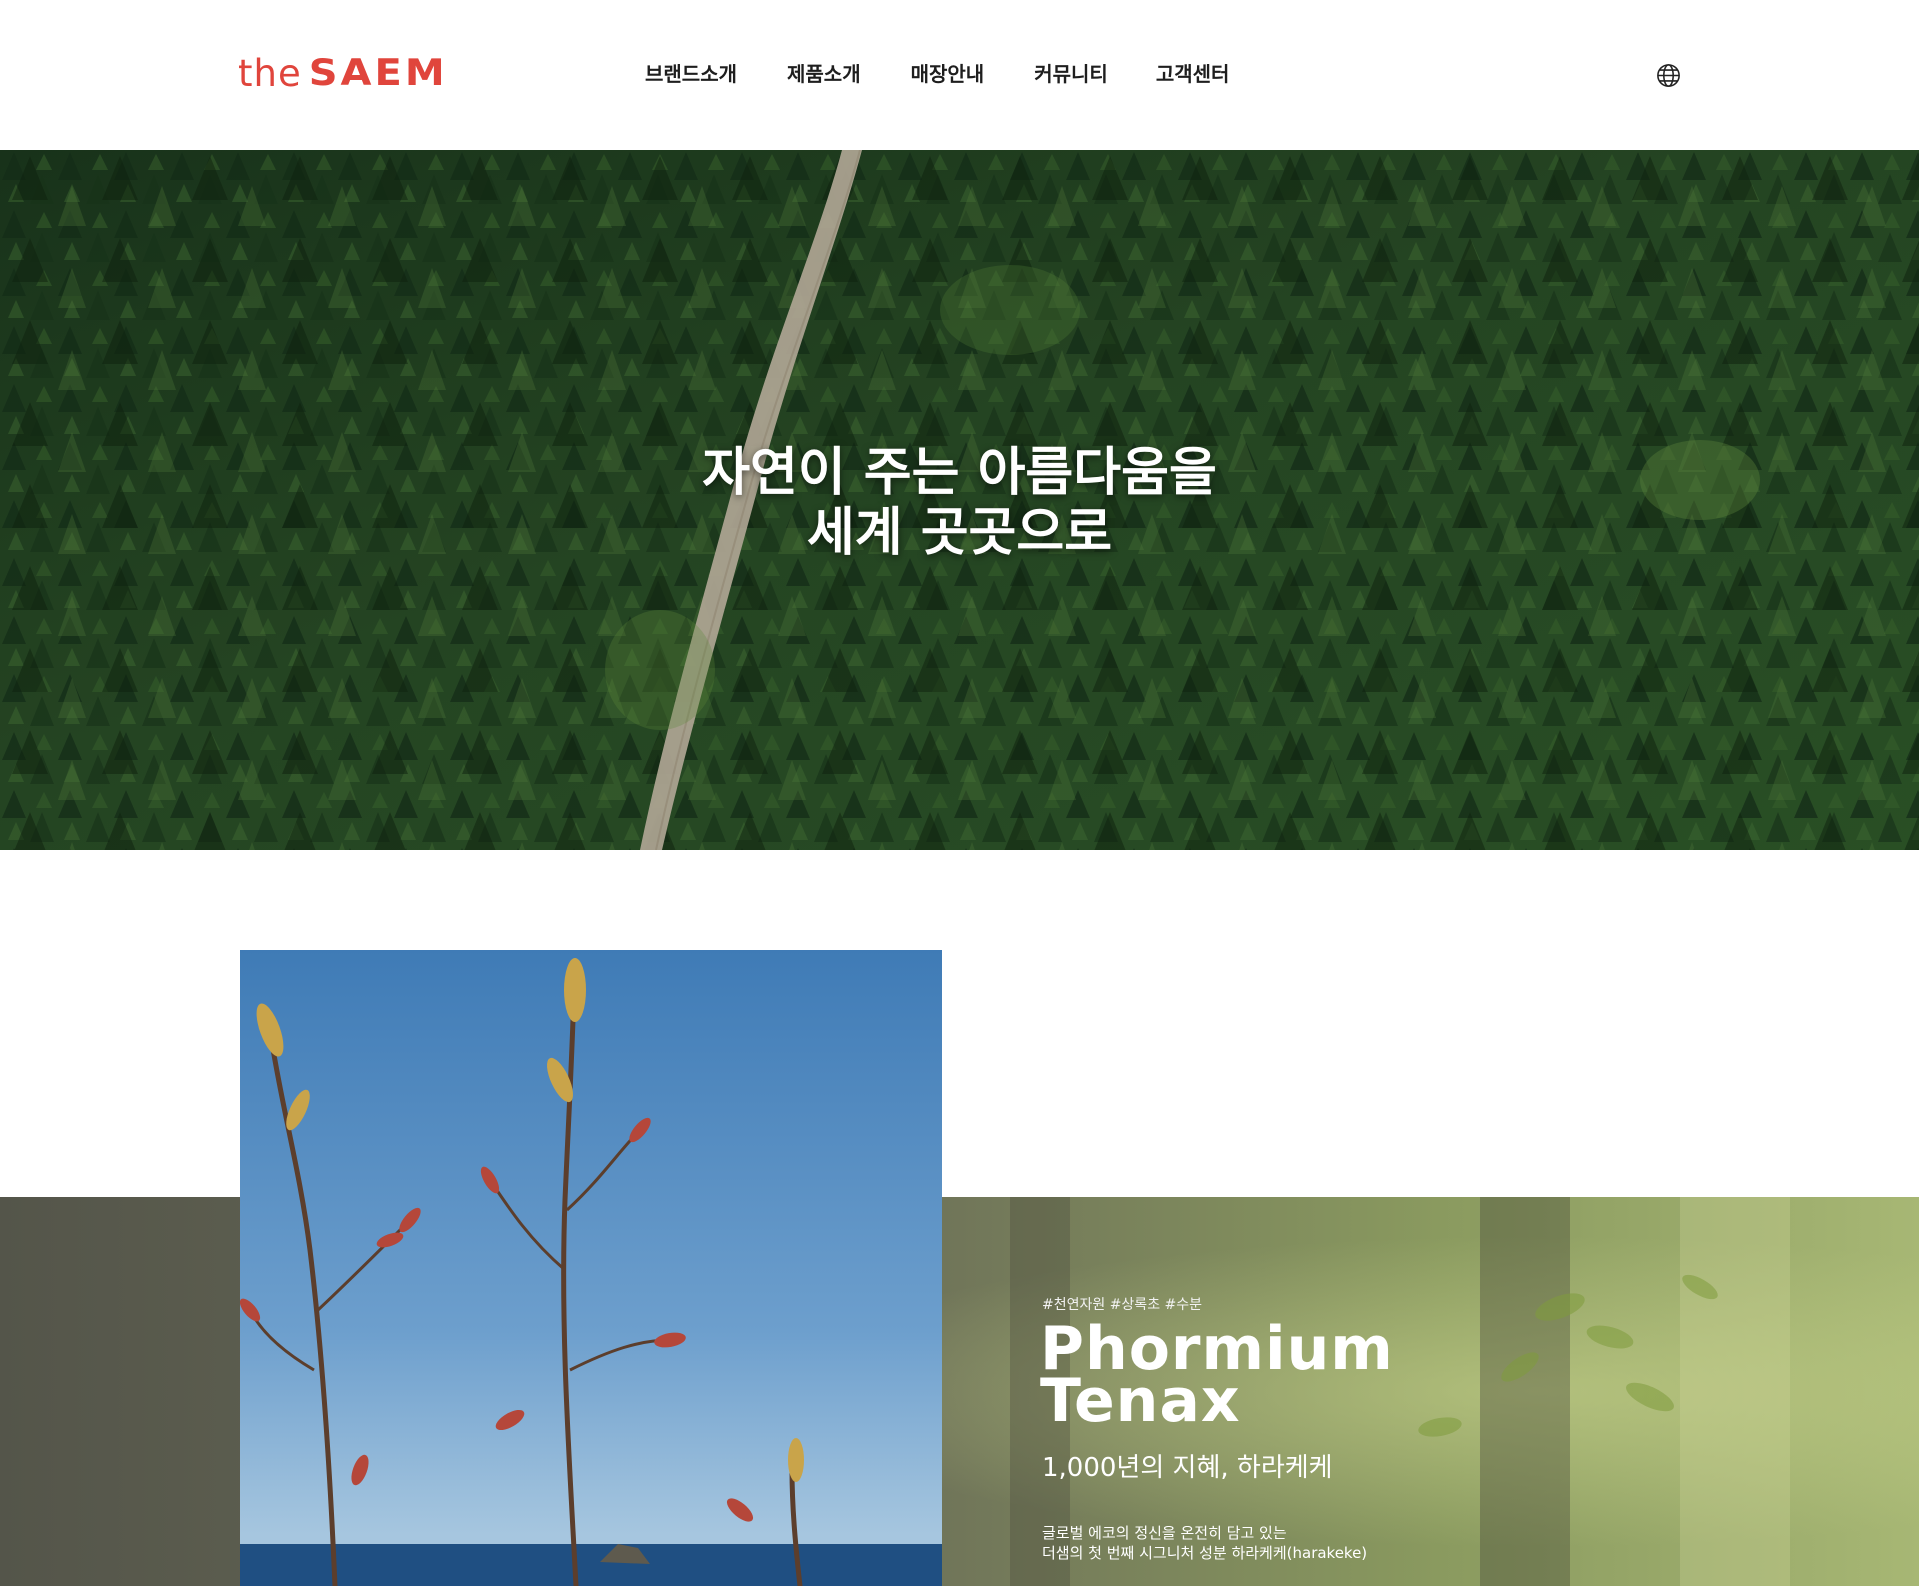 The height and width of the screenshot is (1586, 1919). What do you see at coordinates (1217, 1375) in the screenshot?
I see `feature-title: Phormium Tenax` at bounding box center [1217, 1375].